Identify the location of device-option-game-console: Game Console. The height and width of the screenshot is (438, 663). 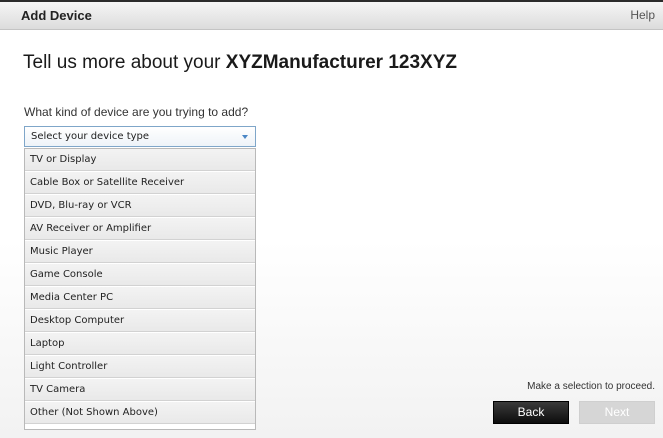
(140, 275).